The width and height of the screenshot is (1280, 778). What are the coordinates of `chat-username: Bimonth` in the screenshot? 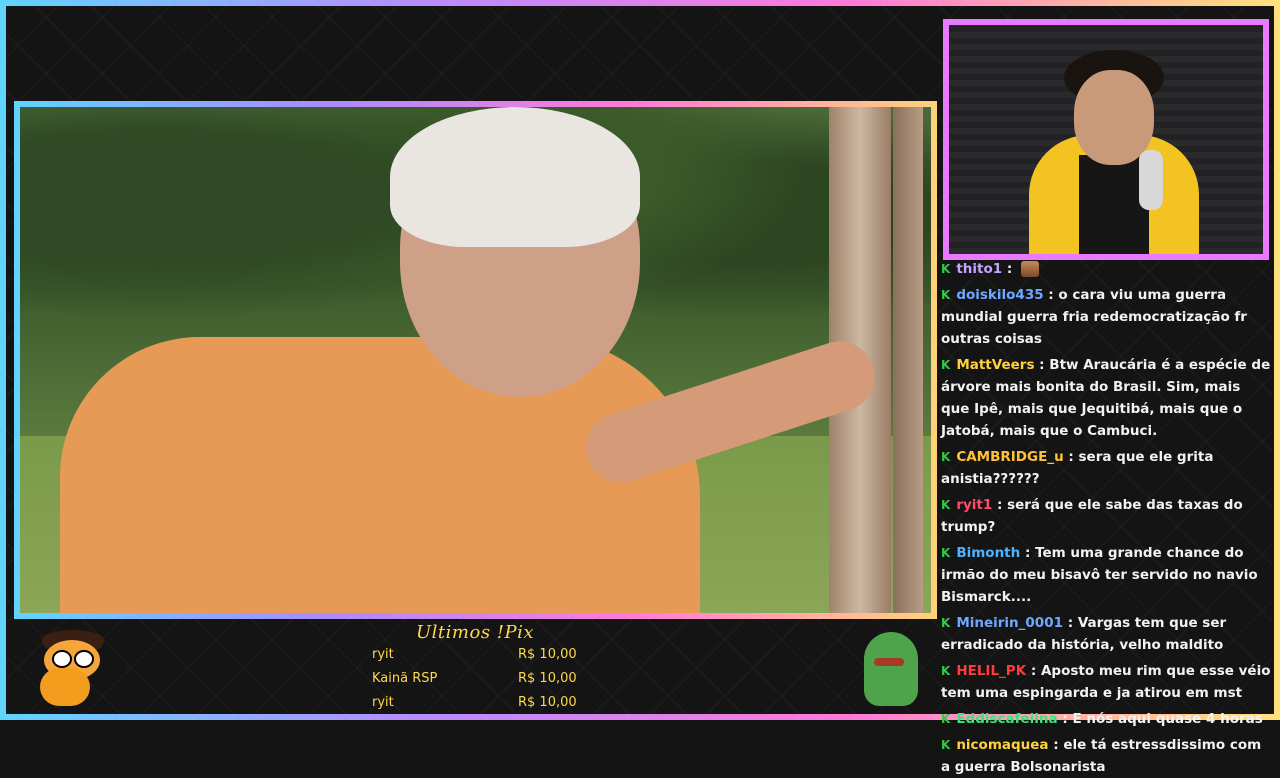 It's located at (988, 553).